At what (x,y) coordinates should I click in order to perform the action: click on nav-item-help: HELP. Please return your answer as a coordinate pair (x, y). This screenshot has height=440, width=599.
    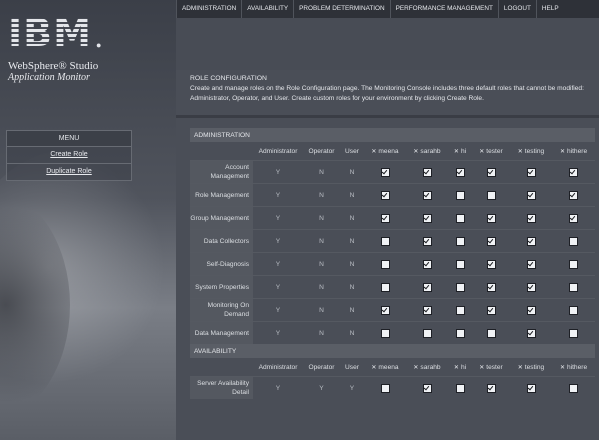
    Looking at the image, I should click on (549, 9).